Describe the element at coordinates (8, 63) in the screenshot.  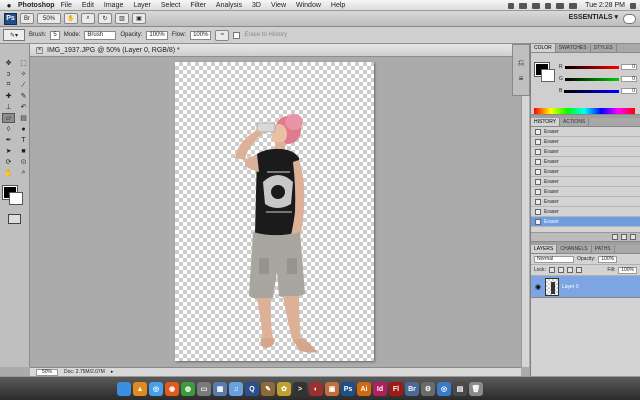
I see `move-tool-icon: ✥` at that location.